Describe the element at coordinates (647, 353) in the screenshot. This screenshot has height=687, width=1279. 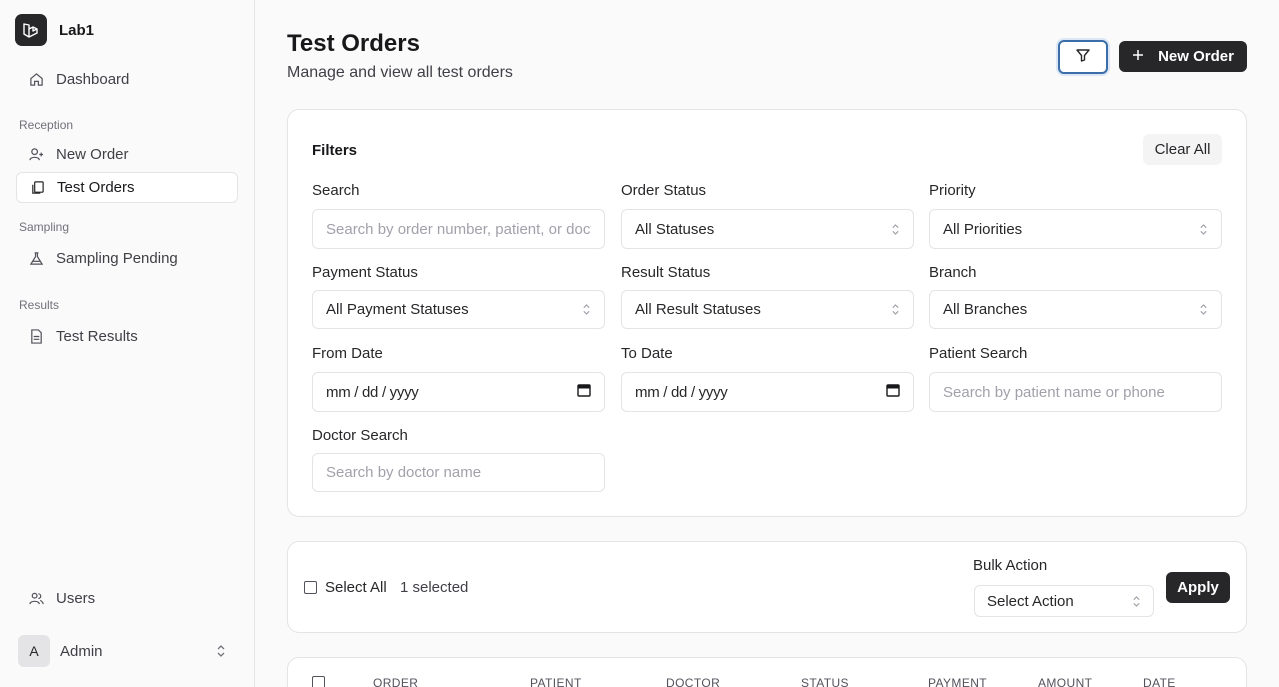
I see `field-label: To Date` at that location.